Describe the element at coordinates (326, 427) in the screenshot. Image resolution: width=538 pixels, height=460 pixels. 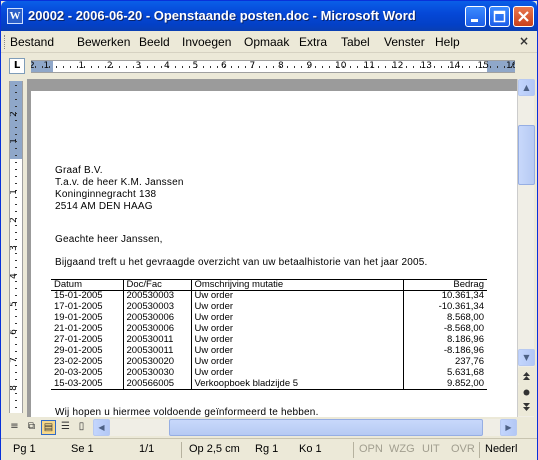
I see `horizontal-scroll-thumb` at that location.